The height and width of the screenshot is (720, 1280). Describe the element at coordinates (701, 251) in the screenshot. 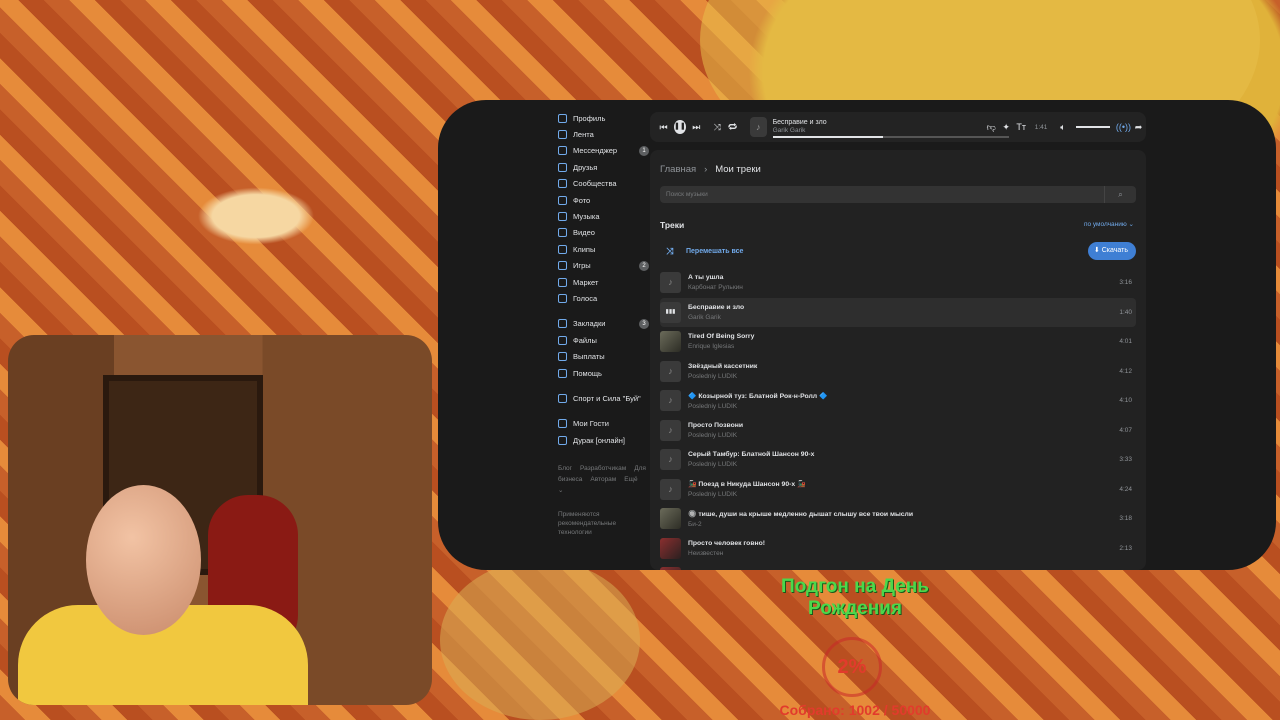

I see `shuffle-all-button: ⤨ Перемешать все` at that location.